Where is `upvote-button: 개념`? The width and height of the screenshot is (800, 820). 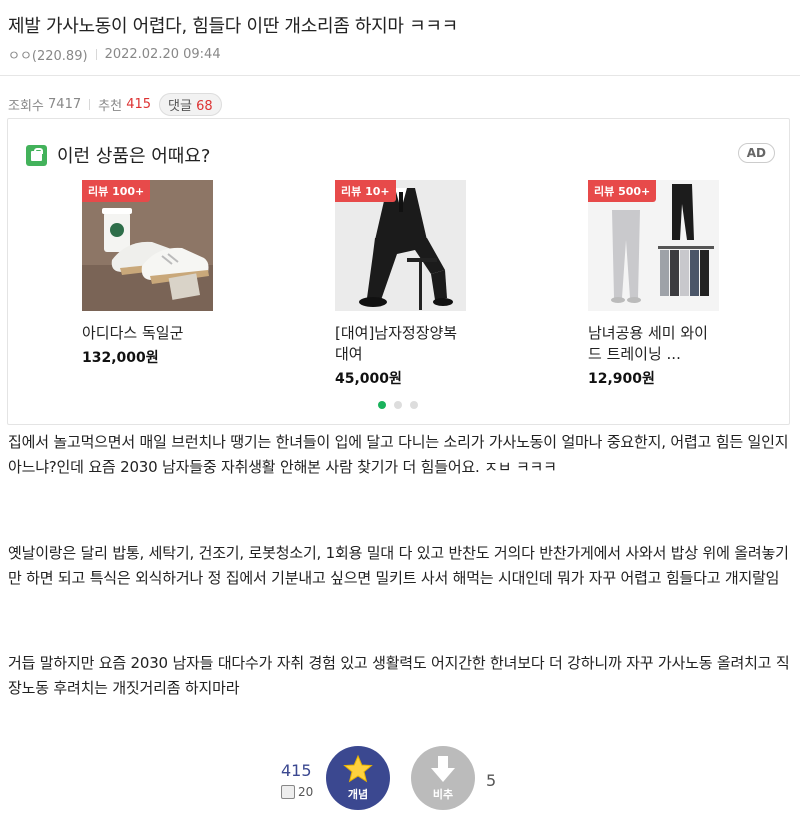 upvote-button: 개념 is located at coordinates (358, 778).